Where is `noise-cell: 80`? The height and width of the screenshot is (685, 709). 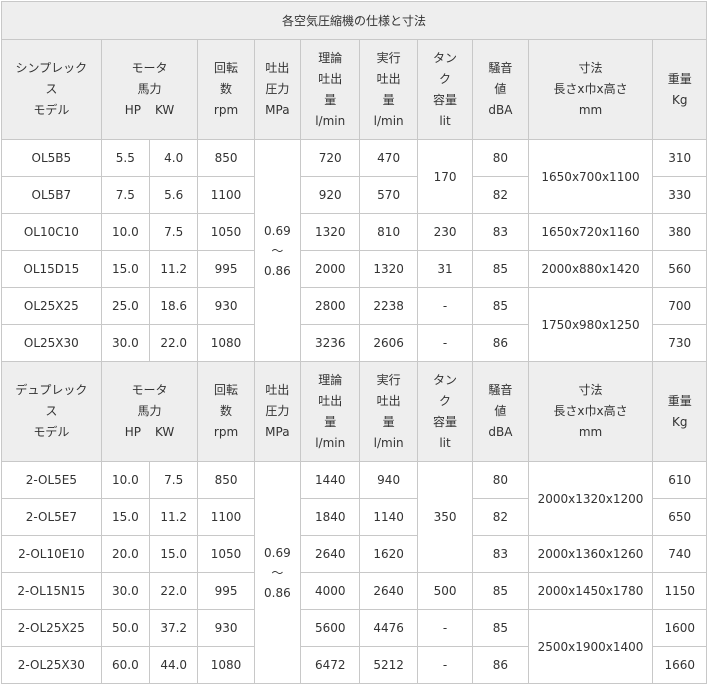
noise-cell: 80 is located at coordinates (500, 480).